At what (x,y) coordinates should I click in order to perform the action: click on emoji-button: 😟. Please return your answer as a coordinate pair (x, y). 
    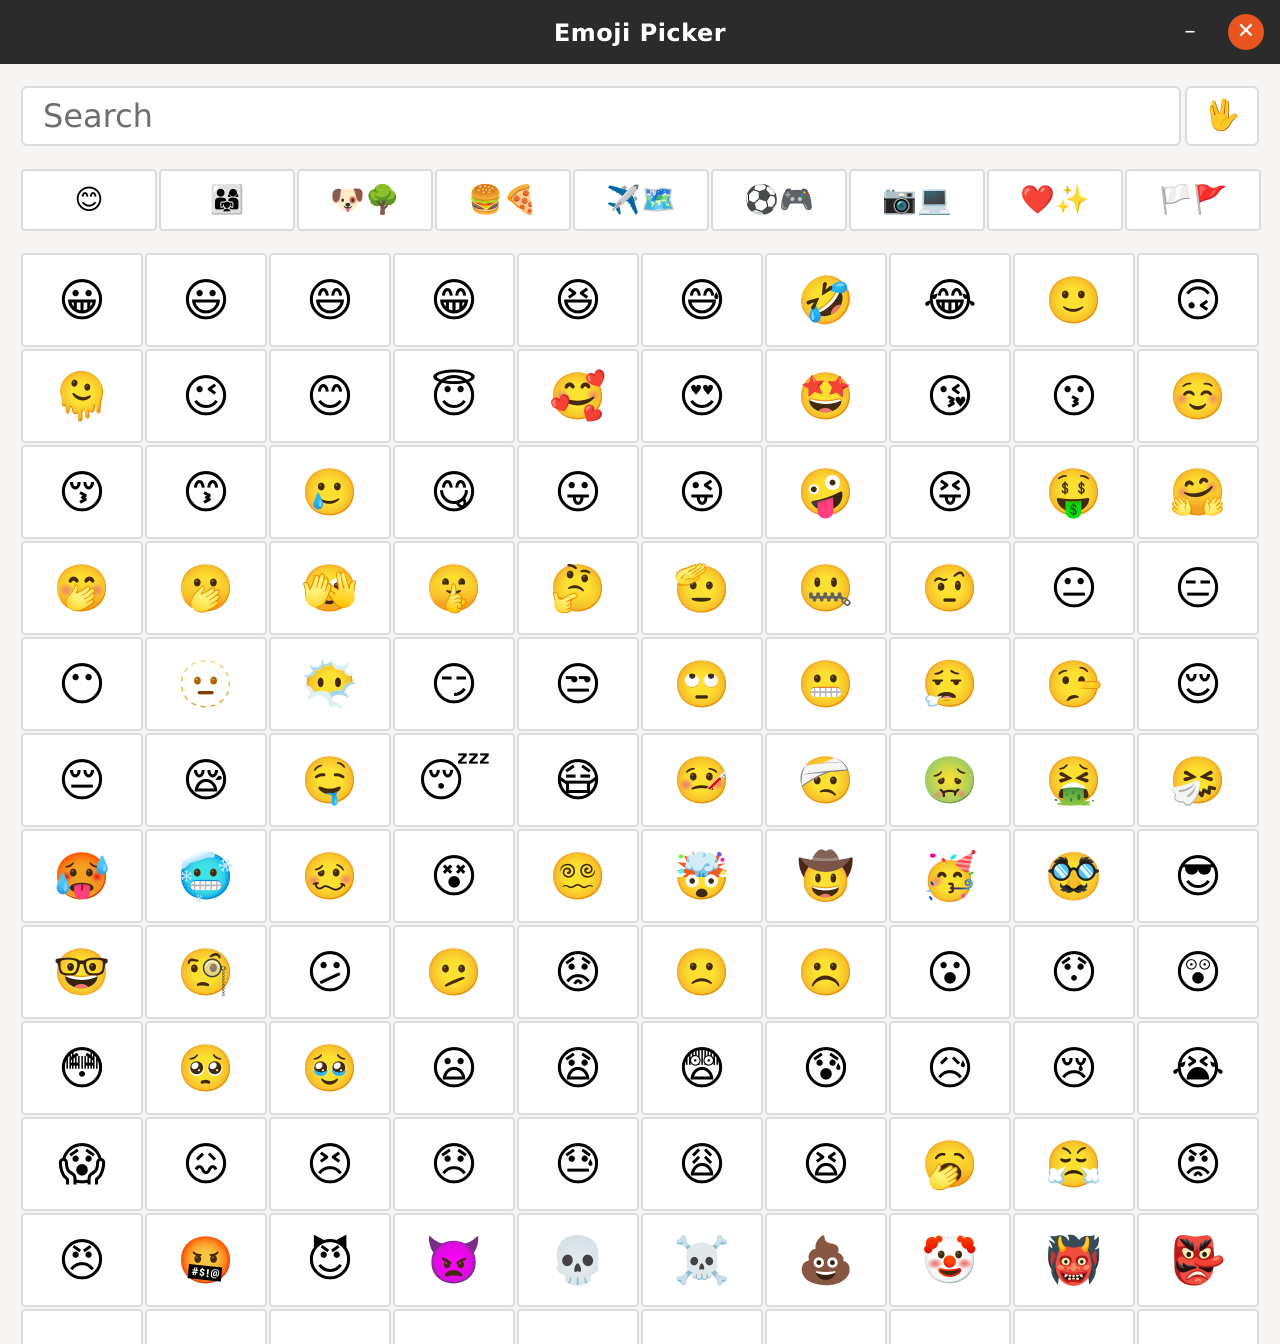
    Looking at the image, I should click on (578, 972).